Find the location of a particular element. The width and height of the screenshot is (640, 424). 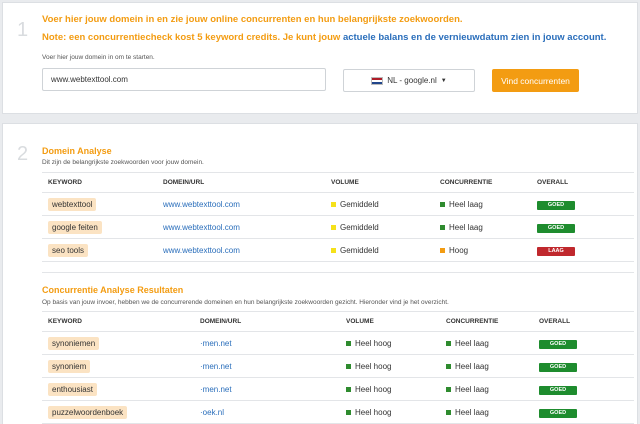

section-divider is located at coordinates (338, 272).